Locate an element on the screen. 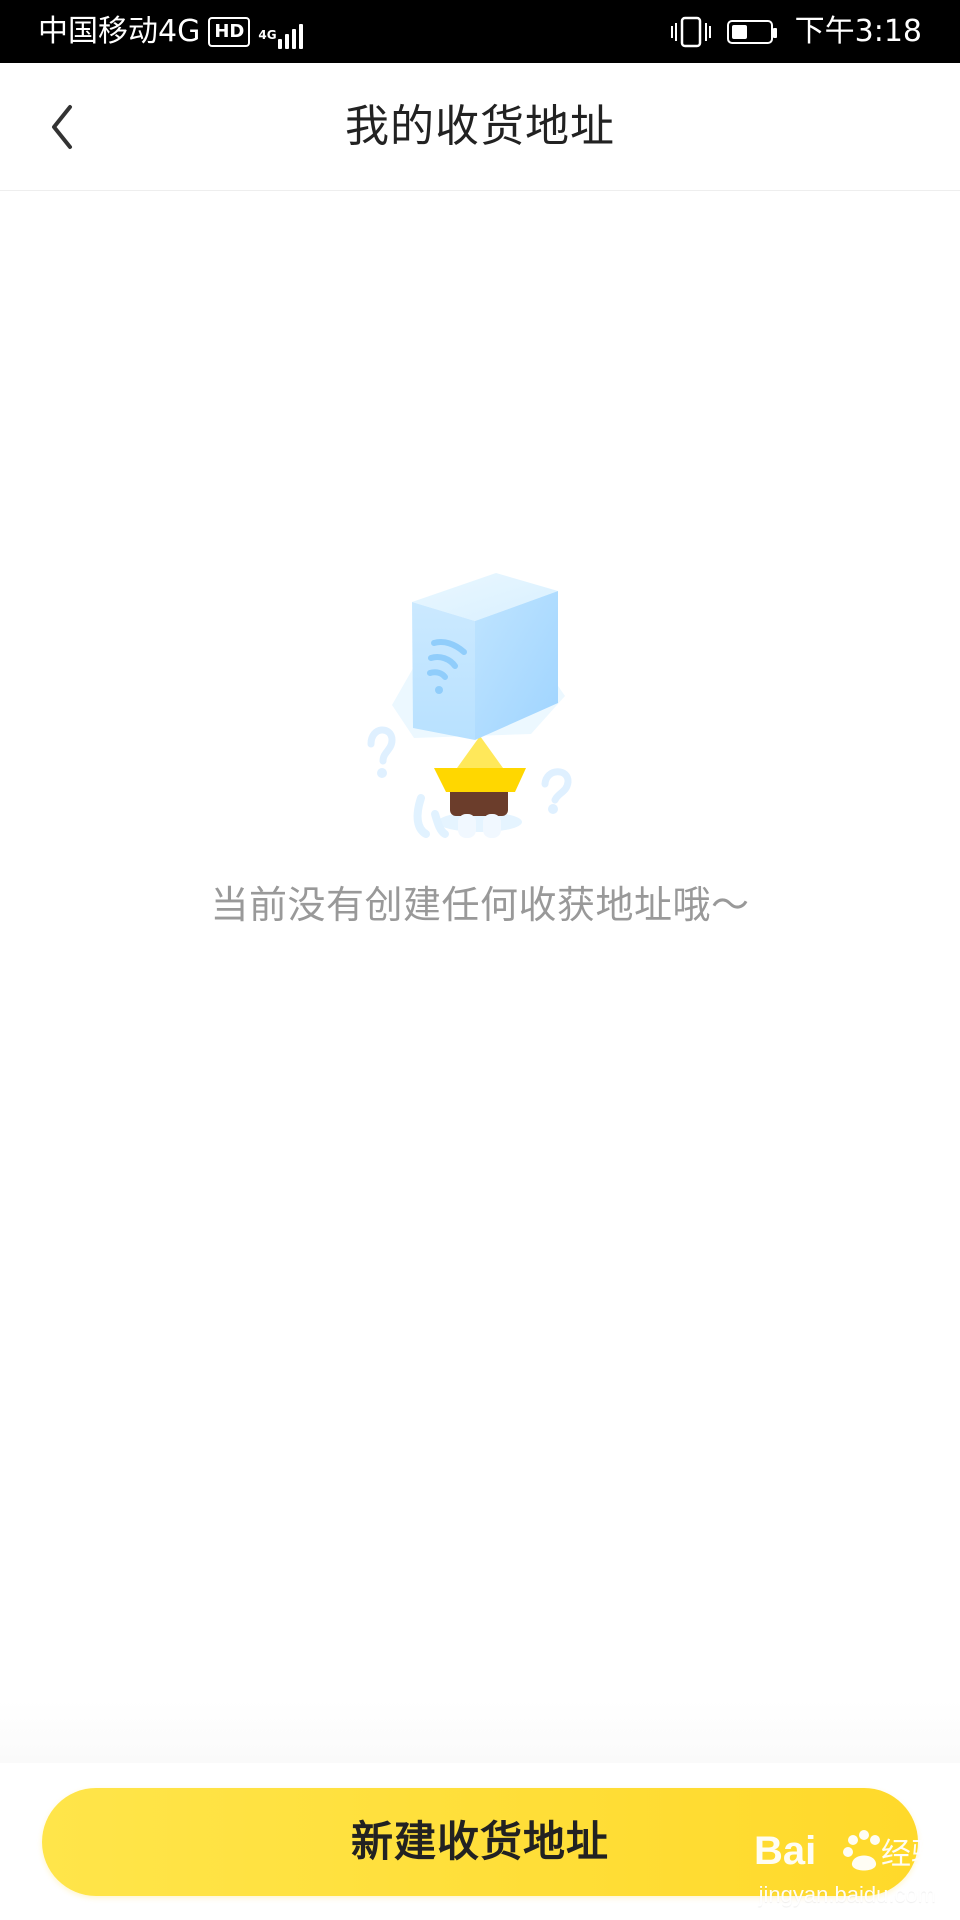 This screenshot has width=960, height=1920. signal-strength-icon is located at coordinates (291, 35).